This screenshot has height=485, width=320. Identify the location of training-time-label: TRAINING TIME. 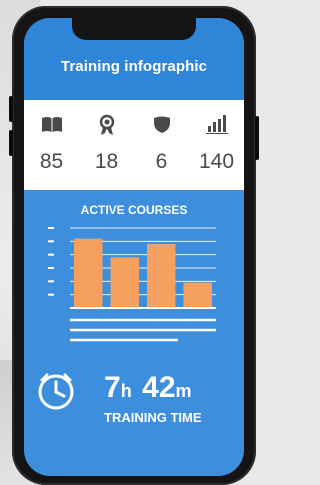
(153, 417).